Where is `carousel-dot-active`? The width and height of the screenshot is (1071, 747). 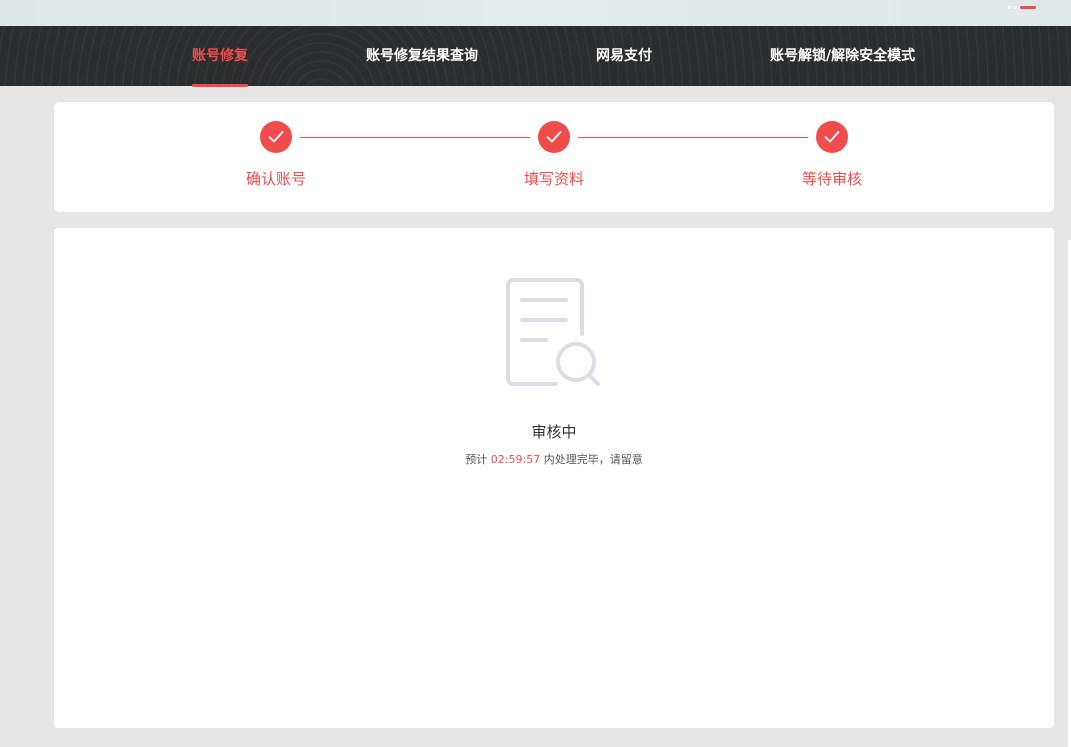 carousel-dot-active is located at coordinates (1028, 7).